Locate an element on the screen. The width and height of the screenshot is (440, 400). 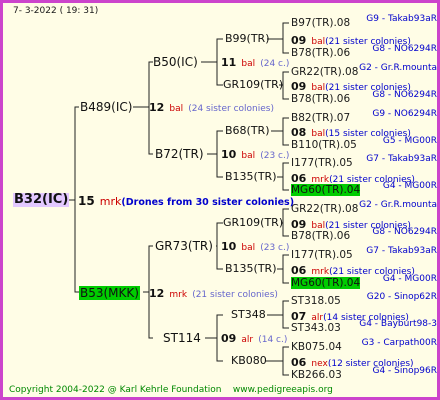
gen4-gen-kind: nex is located at coordinates (319, 364).